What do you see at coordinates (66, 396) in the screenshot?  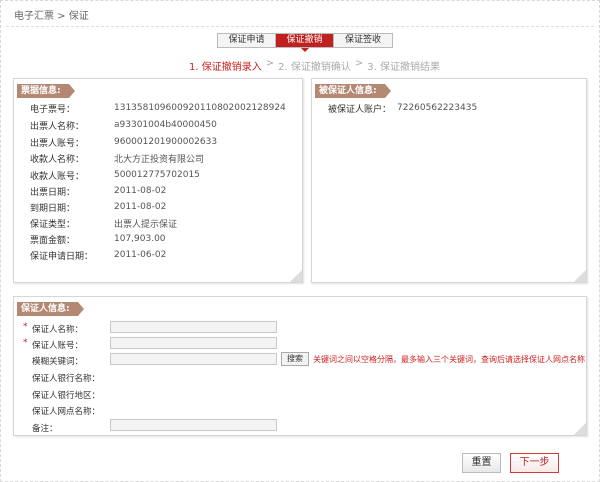 I see `bank-region-label: 保证人银行地区：` at bounding box center [66, 396].